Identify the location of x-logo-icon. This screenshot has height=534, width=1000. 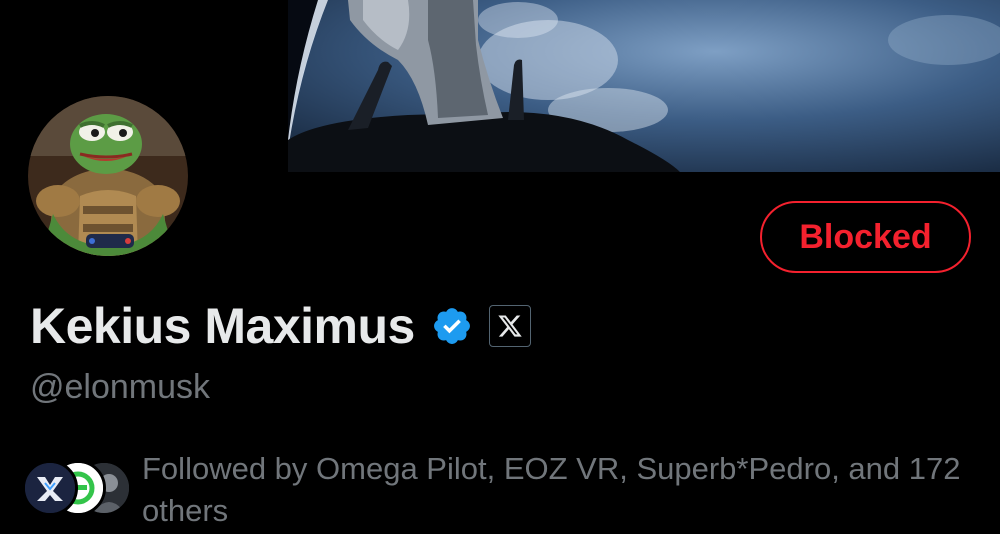
(509, 326).